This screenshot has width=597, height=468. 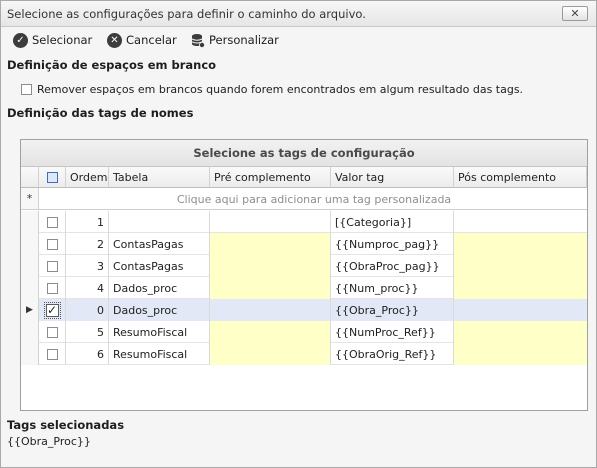 What do you see at coordinates (304, 153) in the screenshot?
I see `grid-group-header: Selecione as tags de configuração` at bounding box center [304, 153].